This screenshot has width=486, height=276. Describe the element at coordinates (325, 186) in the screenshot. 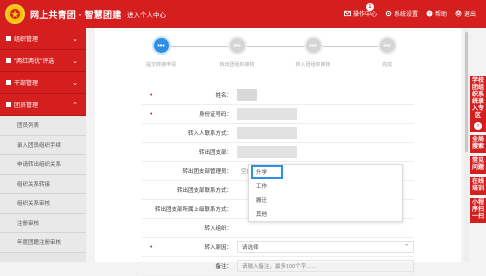

I see `dropdown-option-work: 工作` at that location.